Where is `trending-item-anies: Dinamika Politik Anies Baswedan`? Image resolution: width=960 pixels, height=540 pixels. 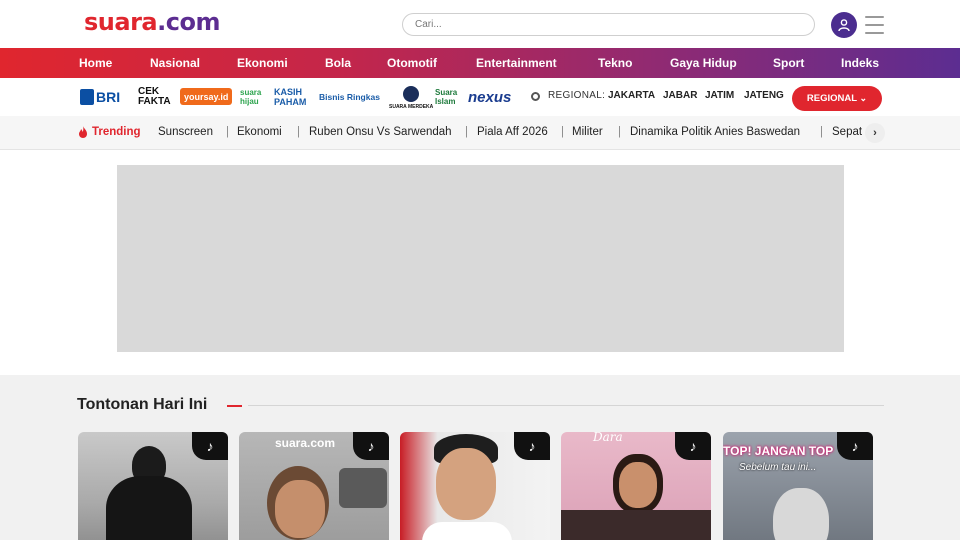 trending-item-anies: Dinamika Politik Anies Baswedan is located at coordinates (715, 132).